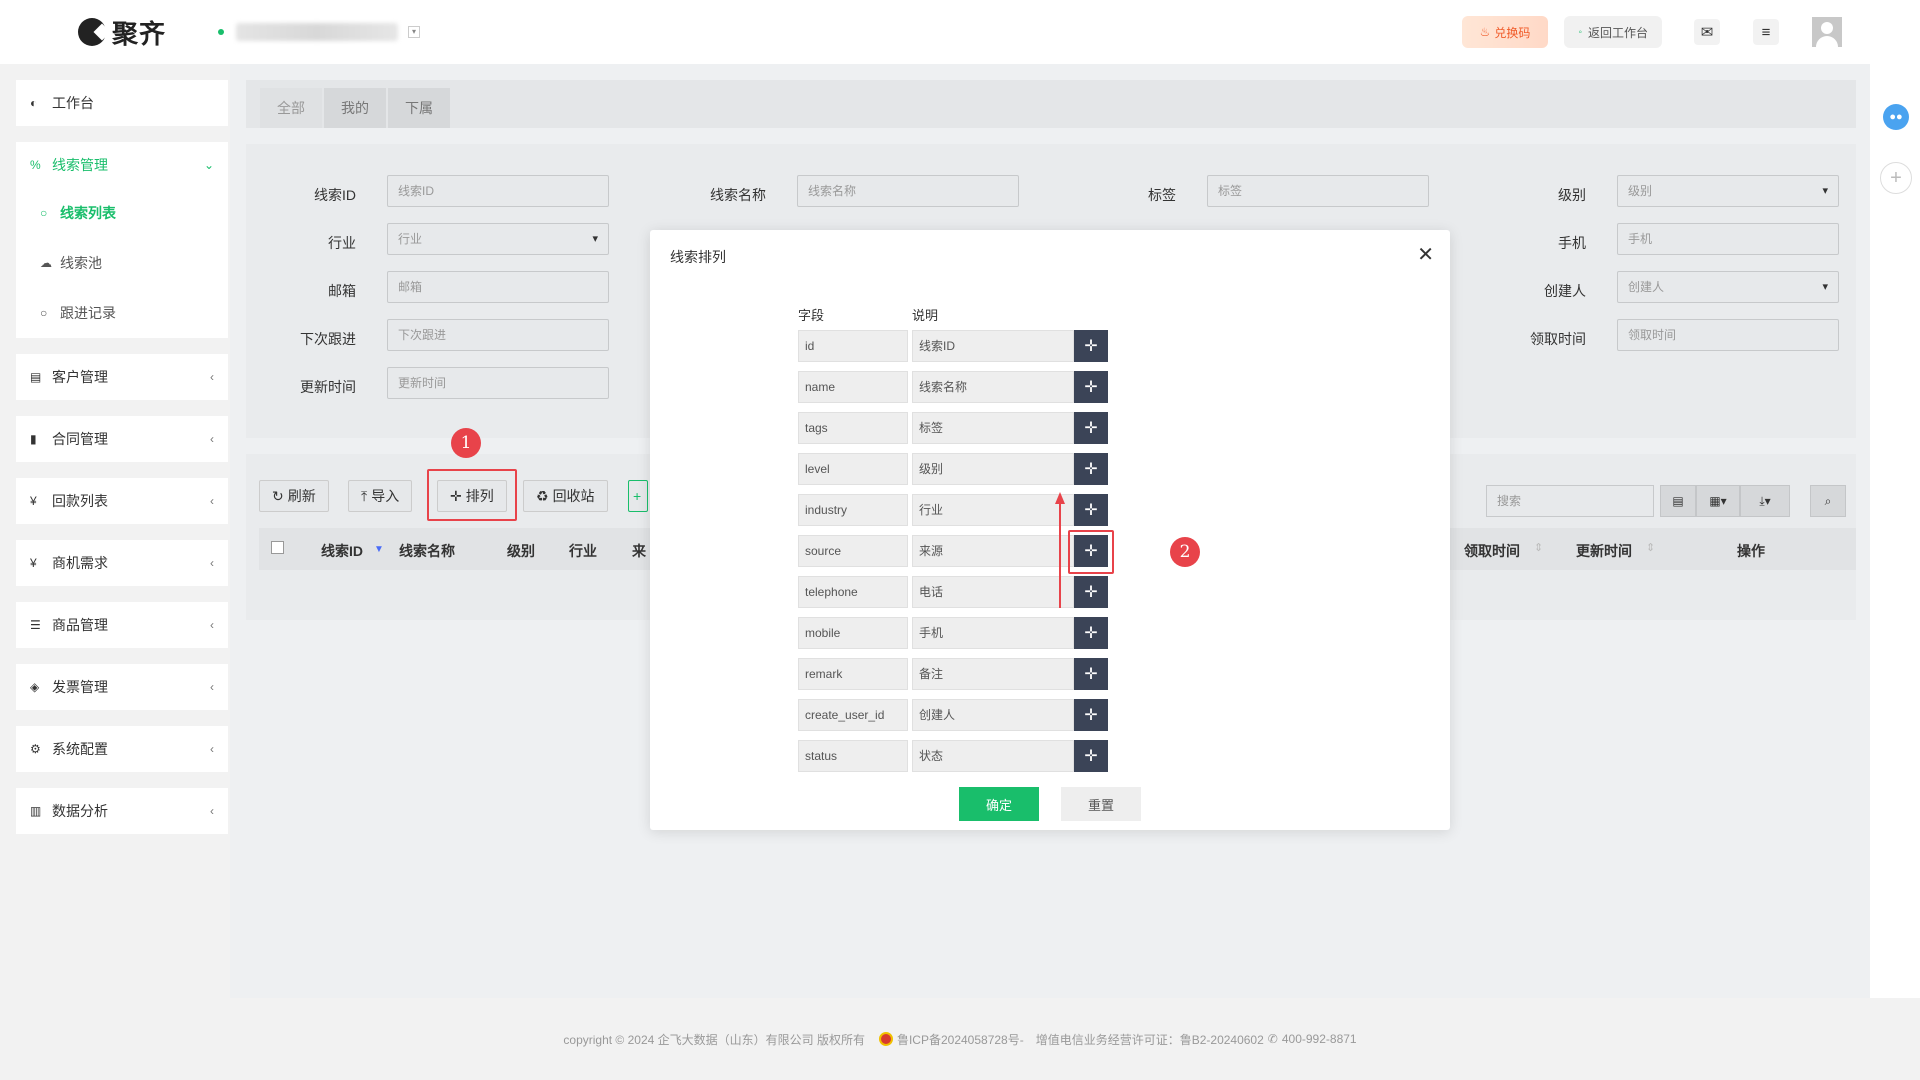  What do you see at coordinates (993, 633) in the screenshot?
I see `field-description: 手机` at bounding box center [993, 633].